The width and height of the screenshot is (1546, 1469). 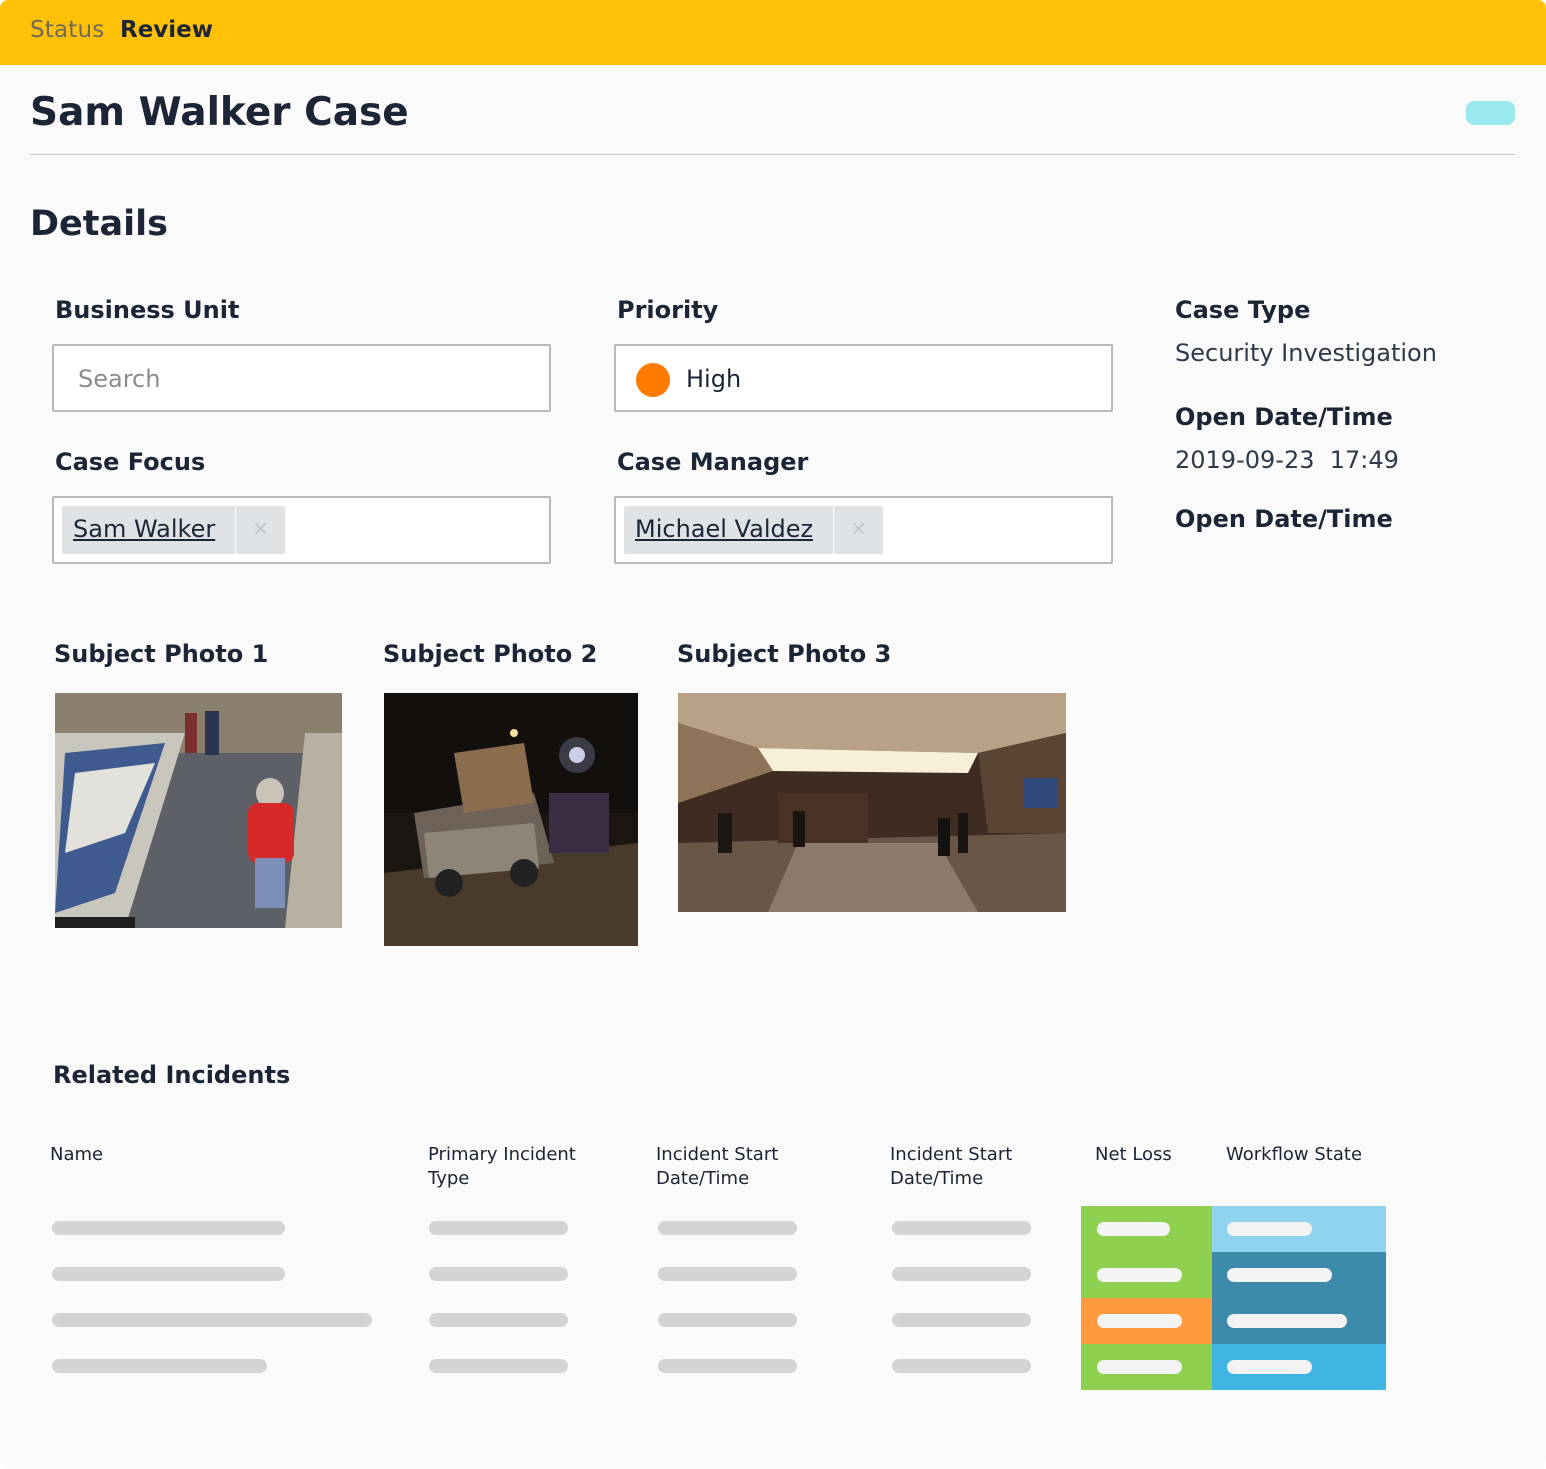 I want to click on business-unit-label: Business Unit, so click(x=147, y=310).